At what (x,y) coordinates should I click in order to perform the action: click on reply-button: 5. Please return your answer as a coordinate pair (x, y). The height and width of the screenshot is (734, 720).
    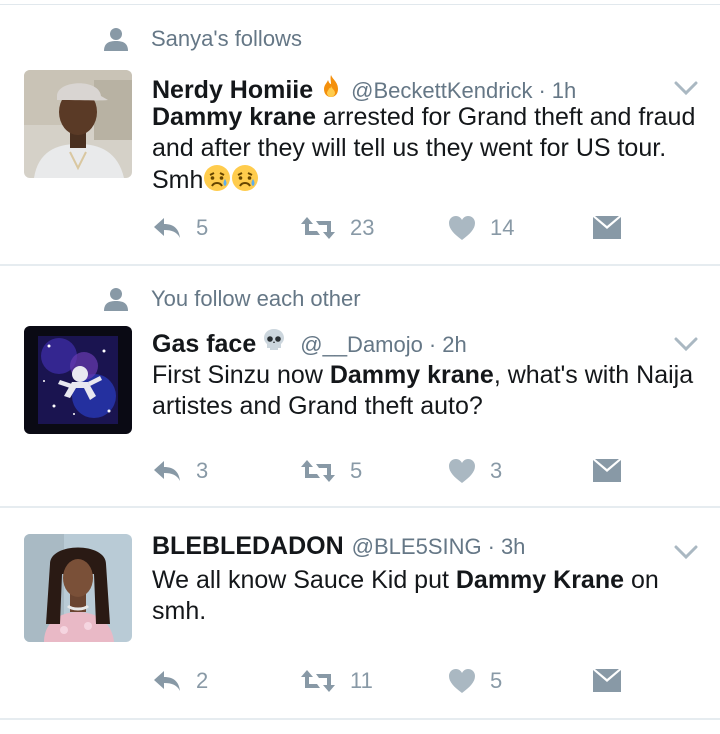
    Looking at the image, I should click on (180, 228).